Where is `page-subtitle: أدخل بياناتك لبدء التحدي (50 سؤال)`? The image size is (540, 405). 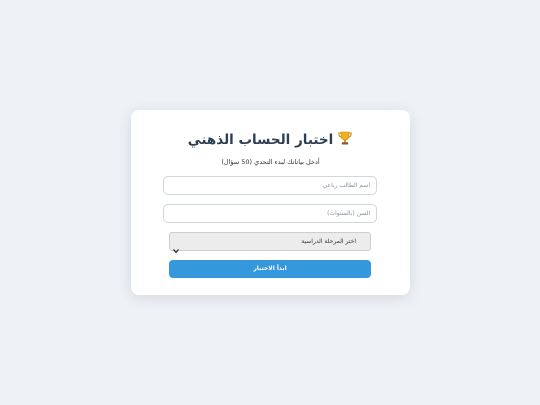
page-subtitle: أدخل بياناتك لبدء التحدي (50 سؤال) is located at coordinates (270, 162).